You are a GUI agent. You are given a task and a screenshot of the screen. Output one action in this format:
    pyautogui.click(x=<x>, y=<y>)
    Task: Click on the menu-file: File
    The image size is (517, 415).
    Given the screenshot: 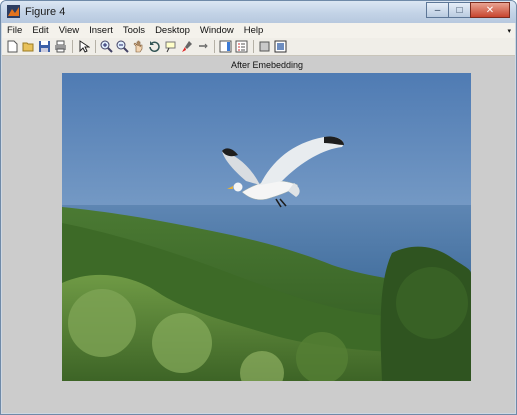 What is the action you would take?
    pyautogui.click(x=14, y=30)
    